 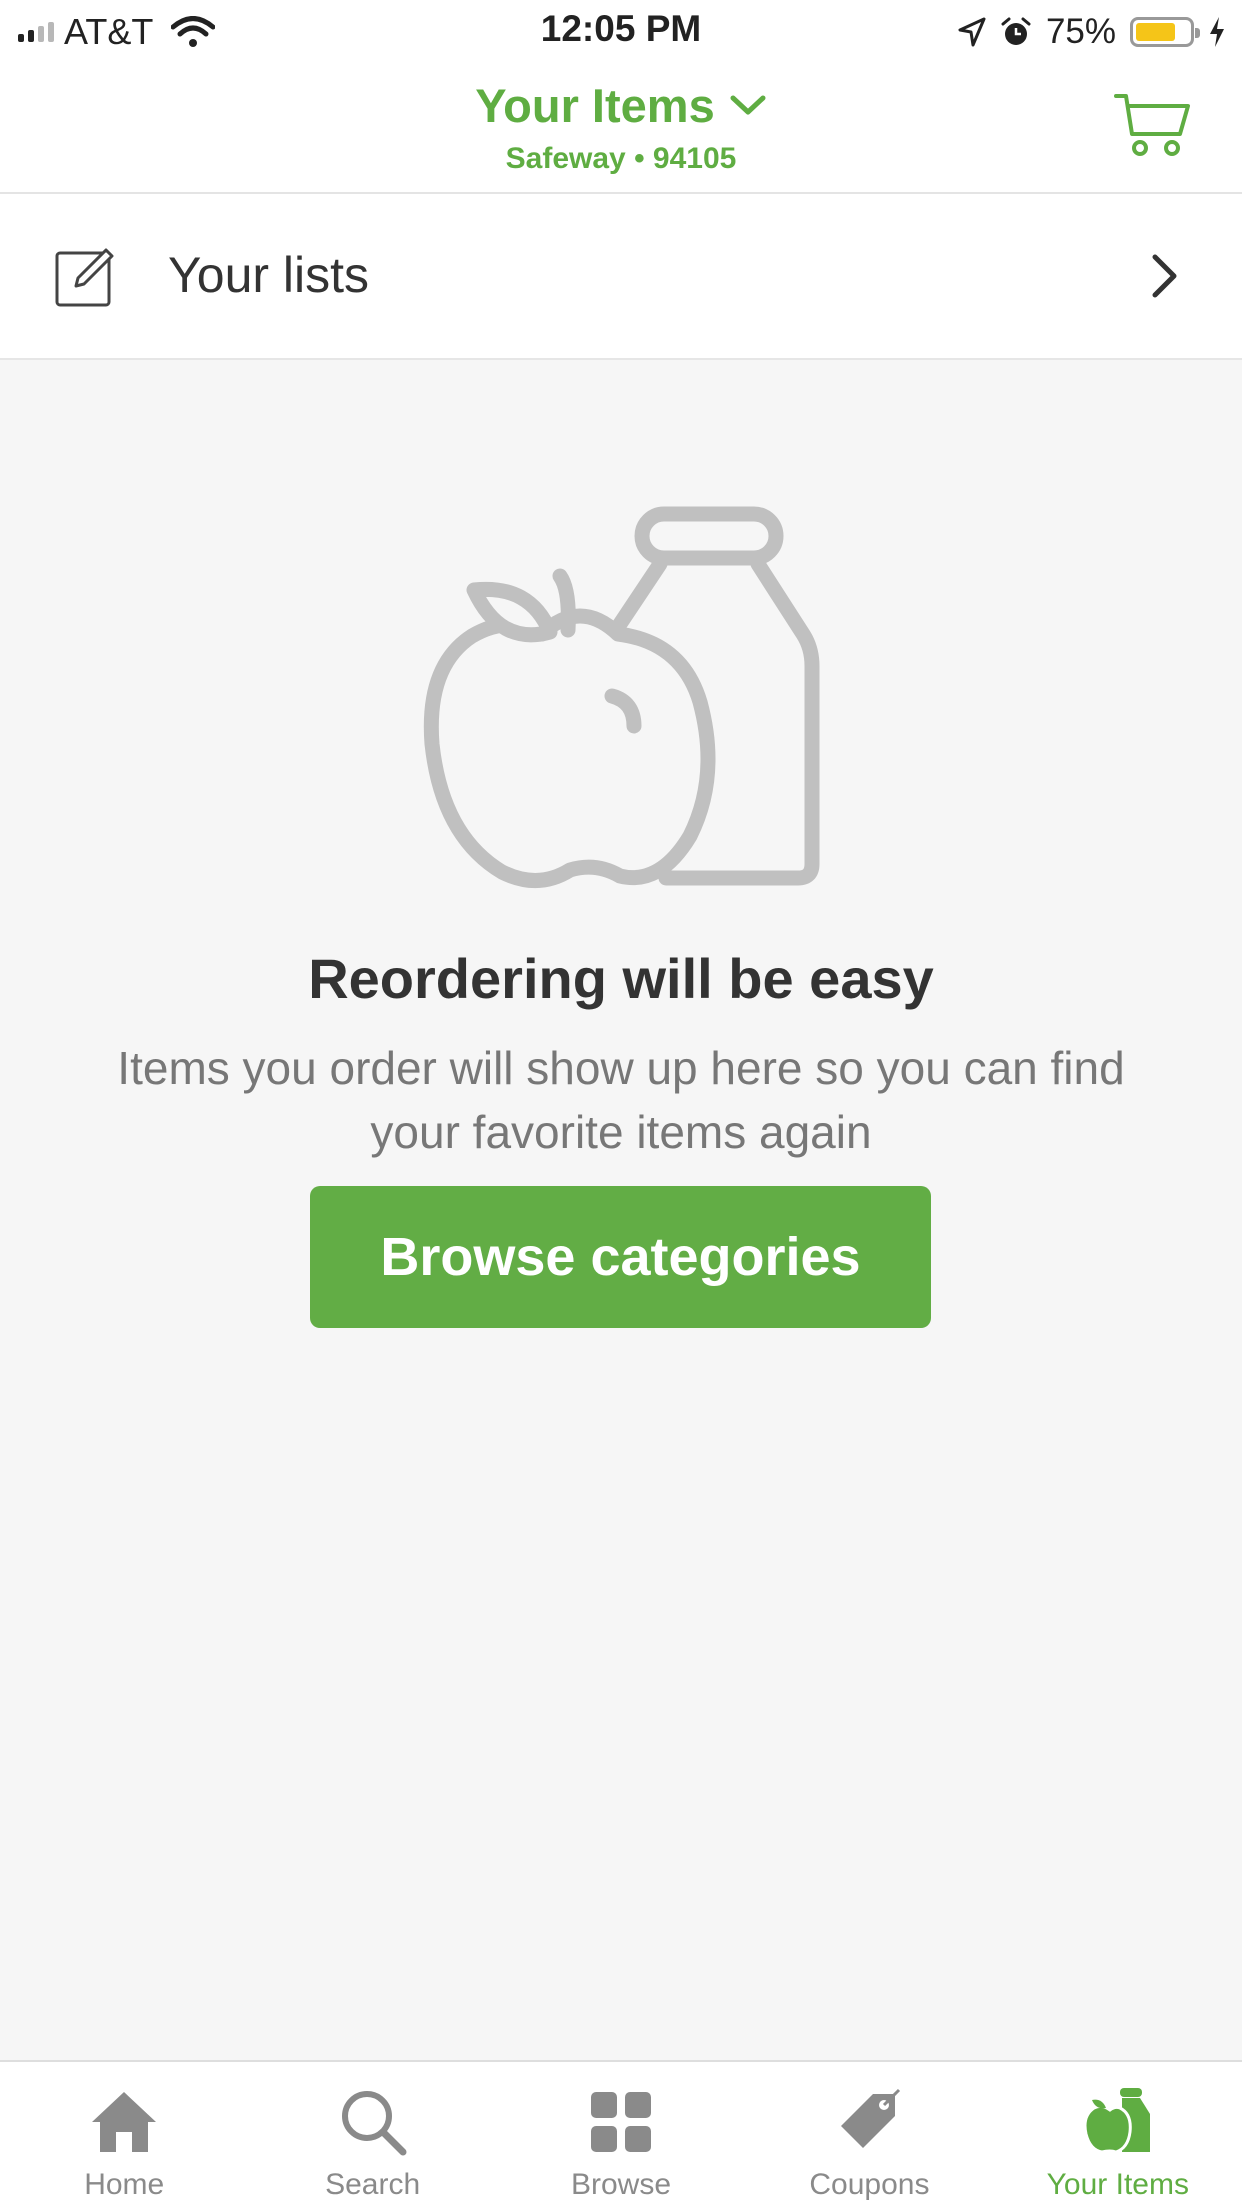 What do you see at coordinates (621, 277) in the screenshot?
I see `your-lists-row: Your lists` at bounding box center [621, 277].